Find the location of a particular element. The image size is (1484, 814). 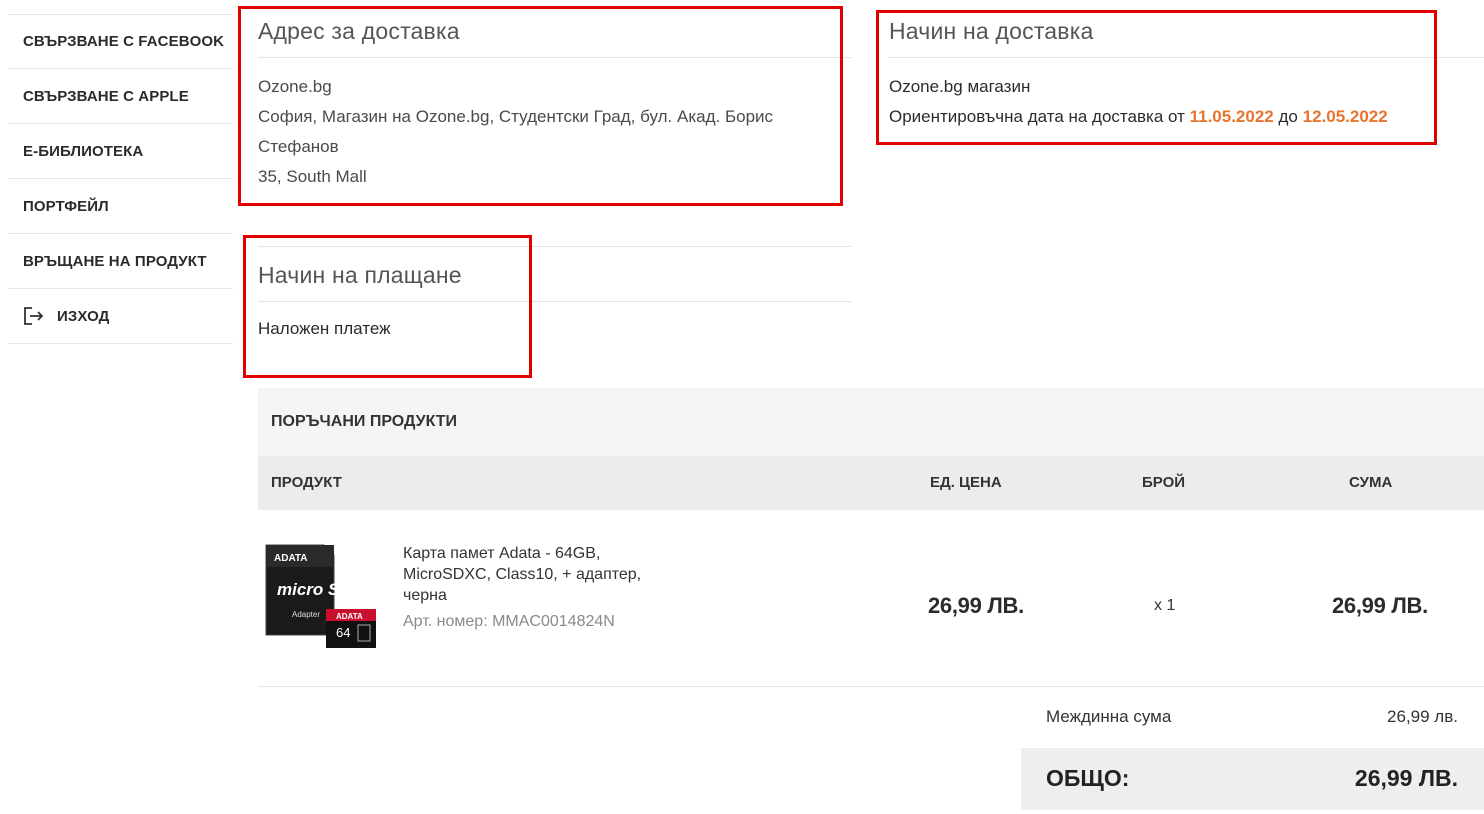

highlight-box-address is located at coordinates (540, 106).